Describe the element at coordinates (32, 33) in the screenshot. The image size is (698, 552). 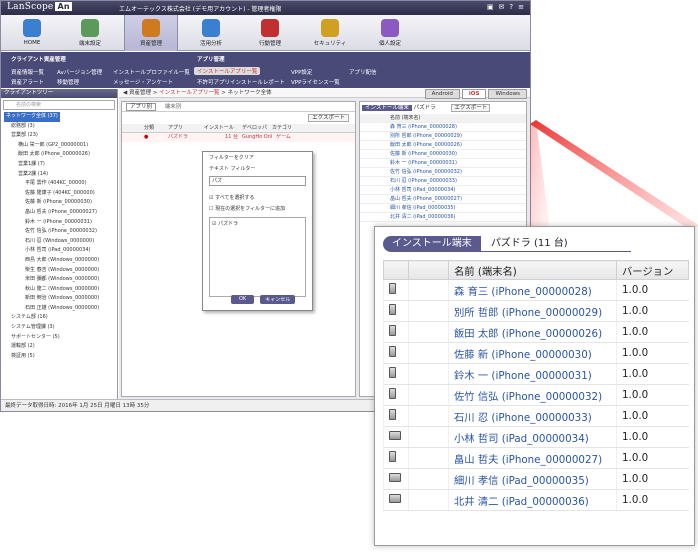
I see `tool-home: HOME` at that location.